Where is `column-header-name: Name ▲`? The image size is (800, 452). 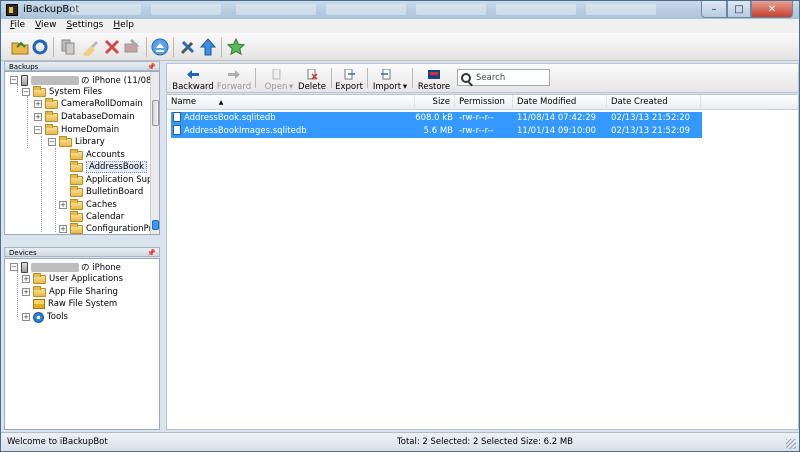
column-header-name: Name ▲ is located at coordinates (291, 102).